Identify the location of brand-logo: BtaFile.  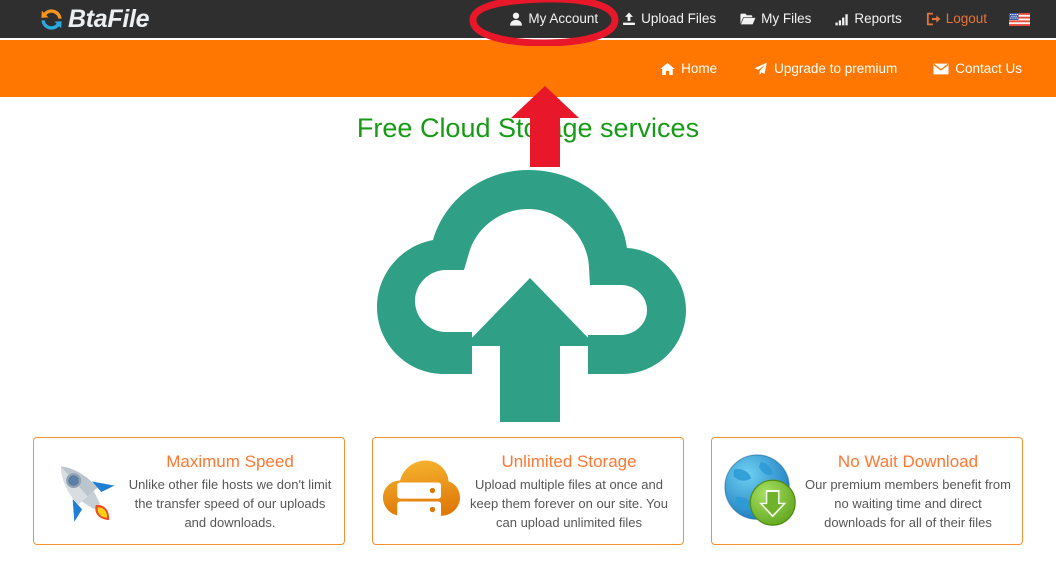
(94, 19).